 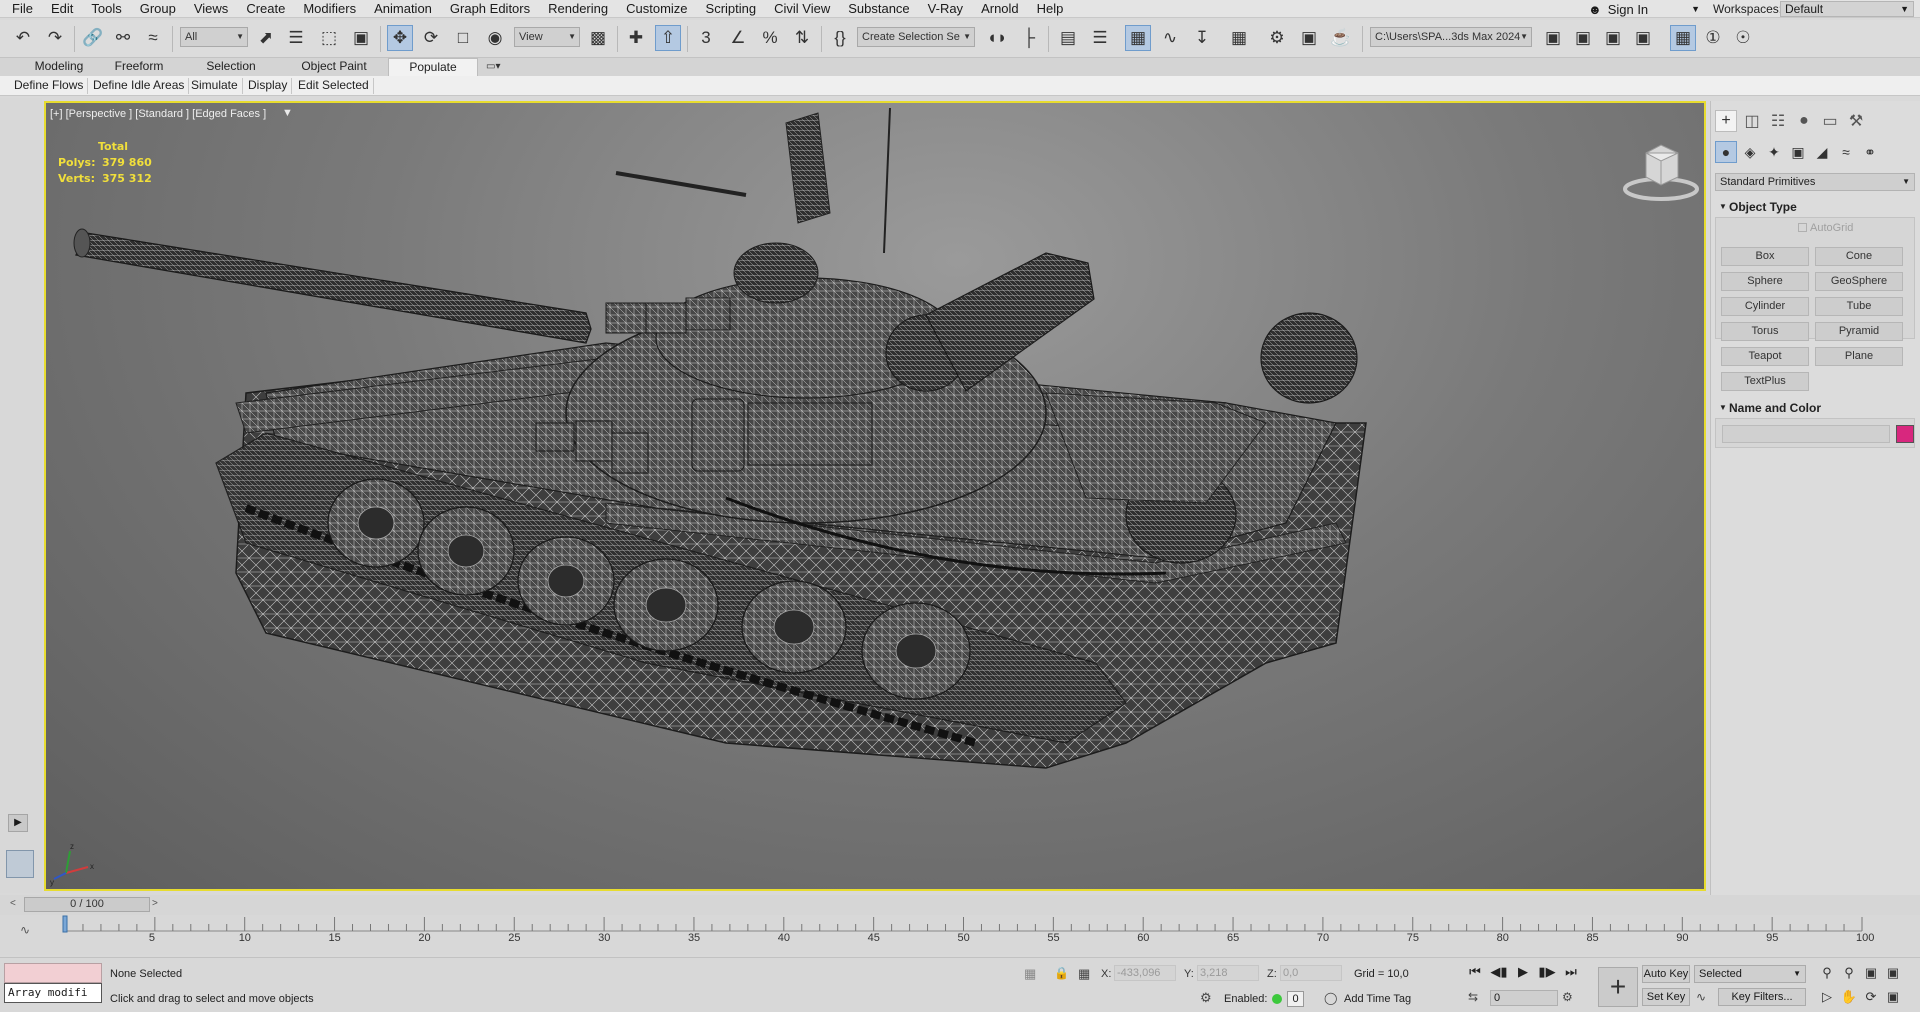 What do you see at coordinates (361, 38) in the screenshot?
I see `window-crossing-icon: ▣` at bounding box center [361, 38].